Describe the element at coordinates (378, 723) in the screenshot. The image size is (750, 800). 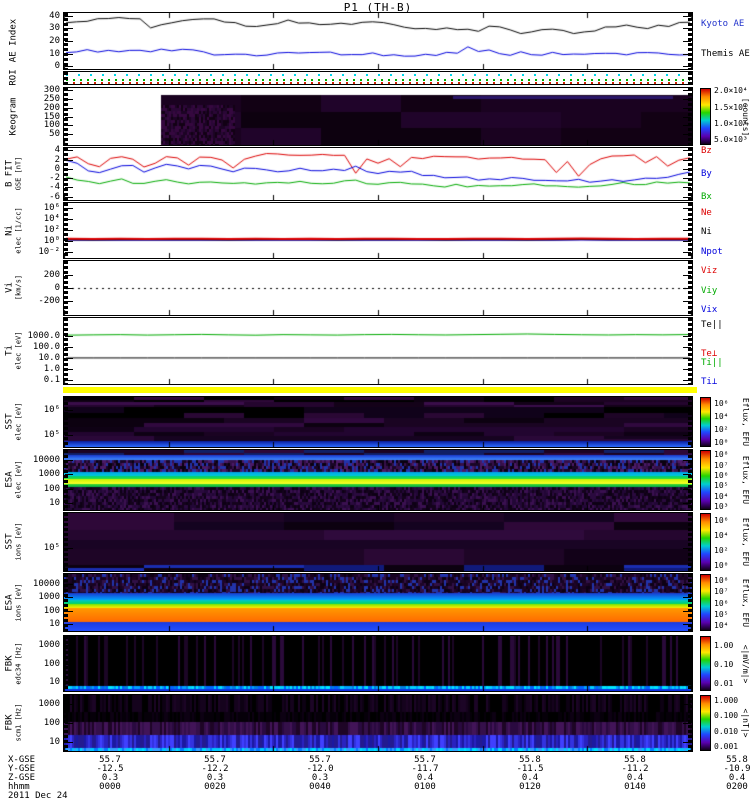
I see `panel-canvas-fbk_b` at that location.